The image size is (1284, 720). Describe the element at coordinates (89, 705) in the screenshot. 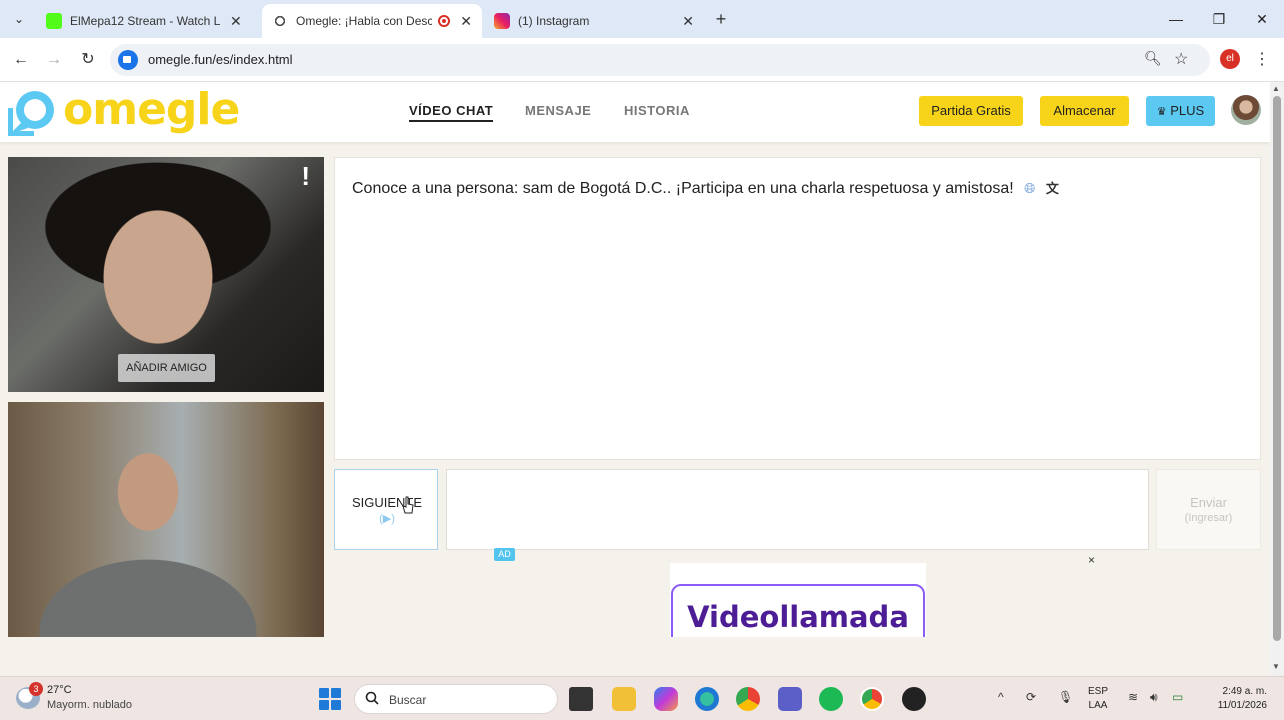

I see `weather-description: Mayorm. nublado` at that location.